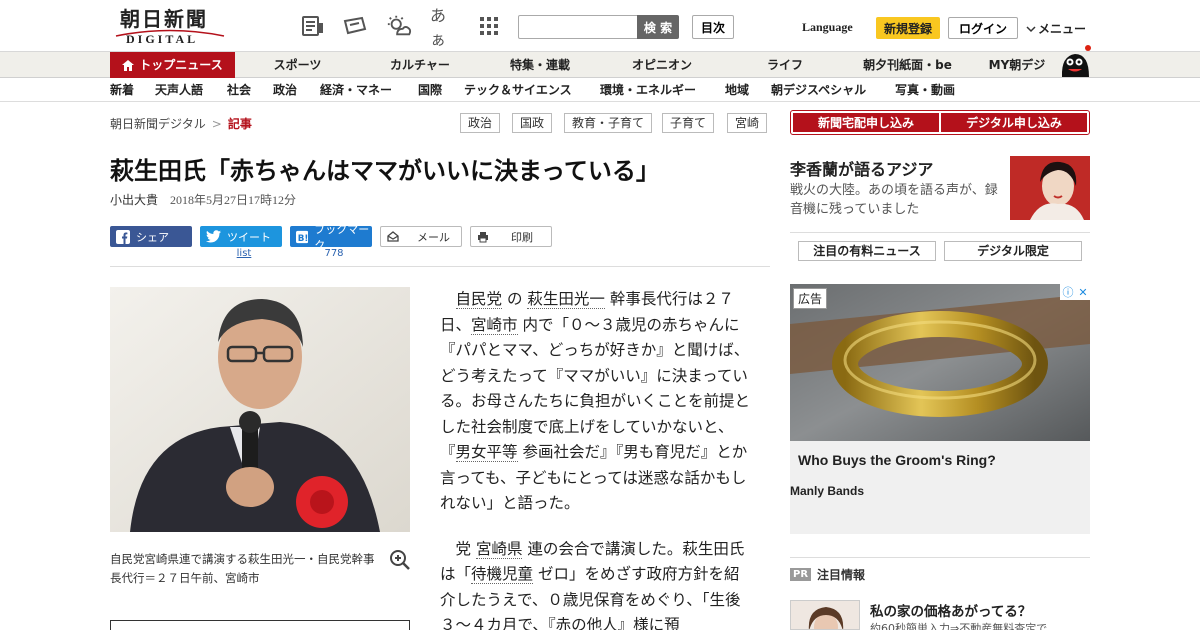  What do you see at coordinates (662, 65) in the screenshot?
I see `nav-opinion: オピニオン` at bounding box center [662, 65].